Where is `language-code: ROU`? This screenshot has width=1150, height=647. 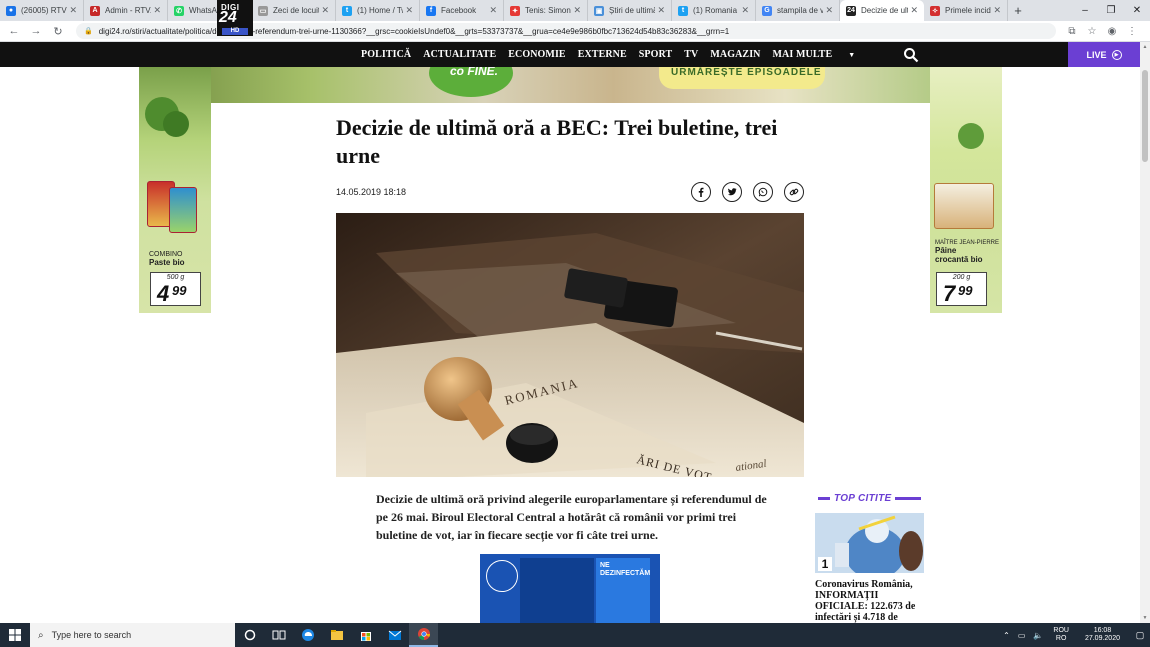 language-code: ROU is located at coordinates (1061, 630).